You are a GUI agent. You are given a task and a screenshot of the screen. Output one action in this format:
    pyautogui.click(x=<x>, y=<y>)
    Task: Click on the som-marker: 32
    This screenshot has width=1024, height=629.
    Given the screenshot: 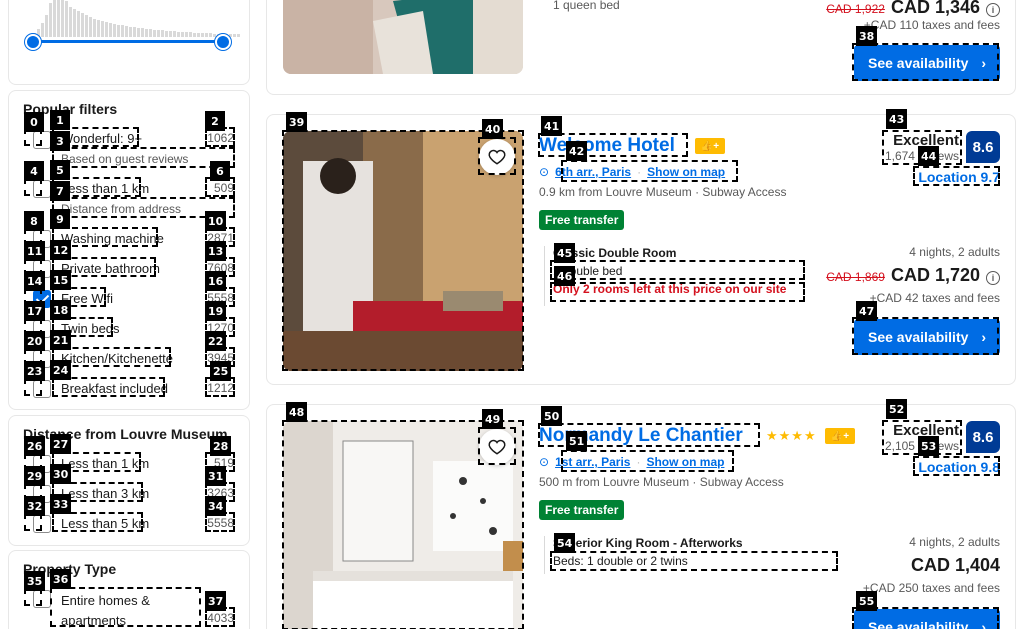 What is the action you would take?
    pyautogui.click(x=35, y=506)
    